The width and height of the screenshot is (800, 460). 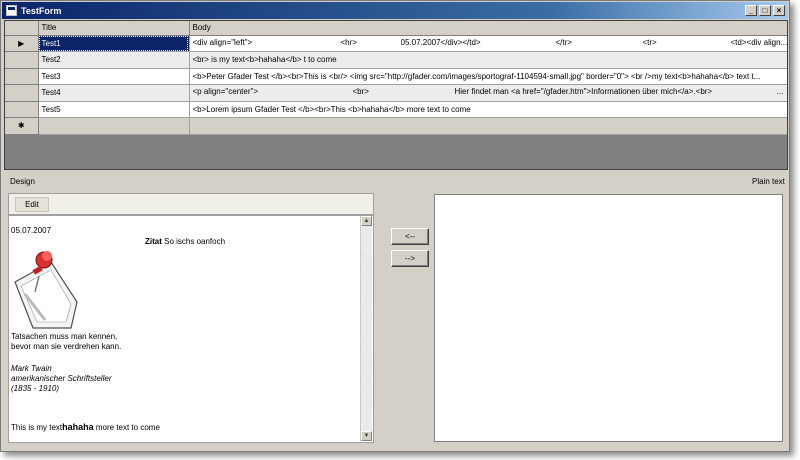 I want to click on grid-corner, so click(x=22, y=28).